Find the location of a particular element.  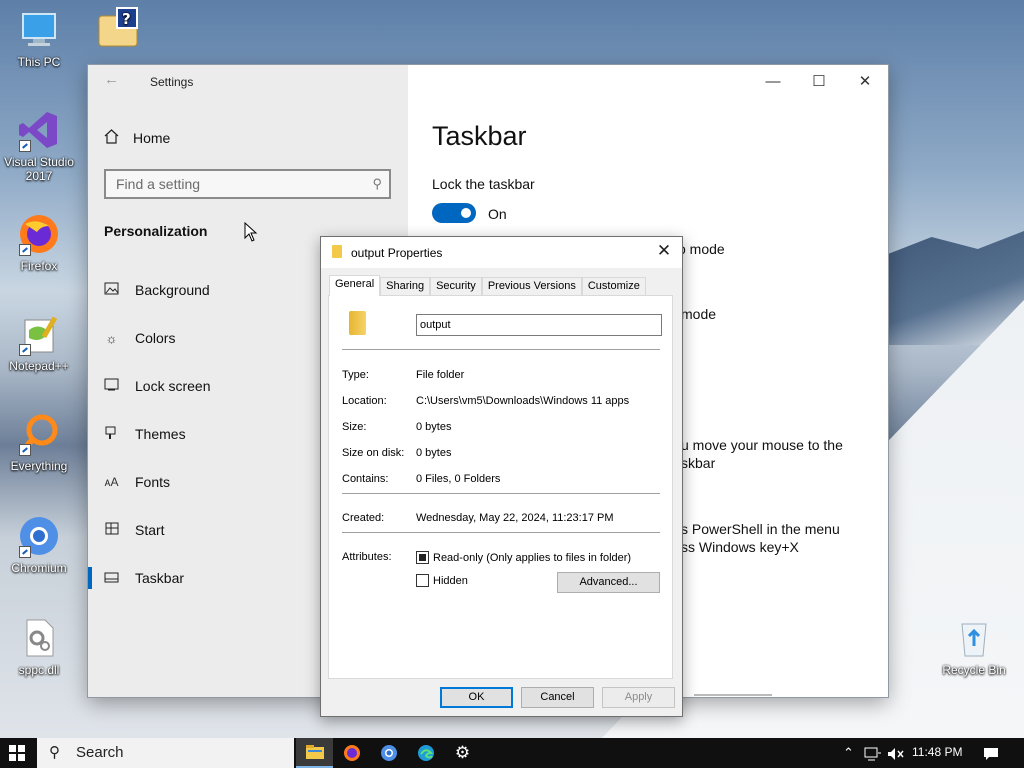

sidebar-item-taskbar: Taskbar is located at coordinates (144, 578).